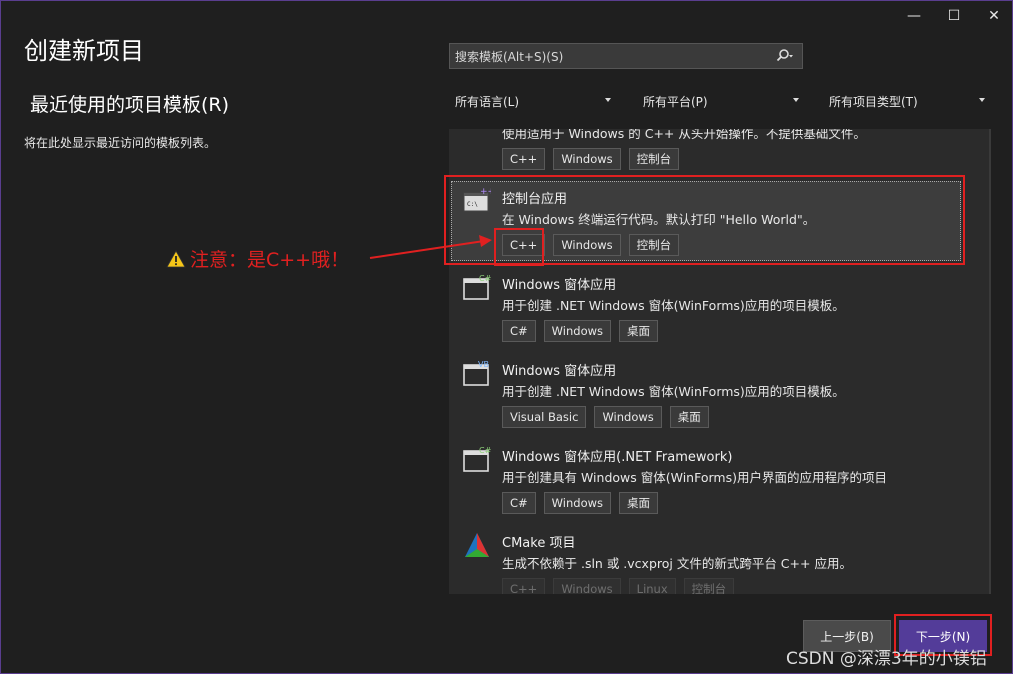  Describe the element at coordinates (477, 459) in the screenshot. I see `winforms-framework-icon: C#` at that location.